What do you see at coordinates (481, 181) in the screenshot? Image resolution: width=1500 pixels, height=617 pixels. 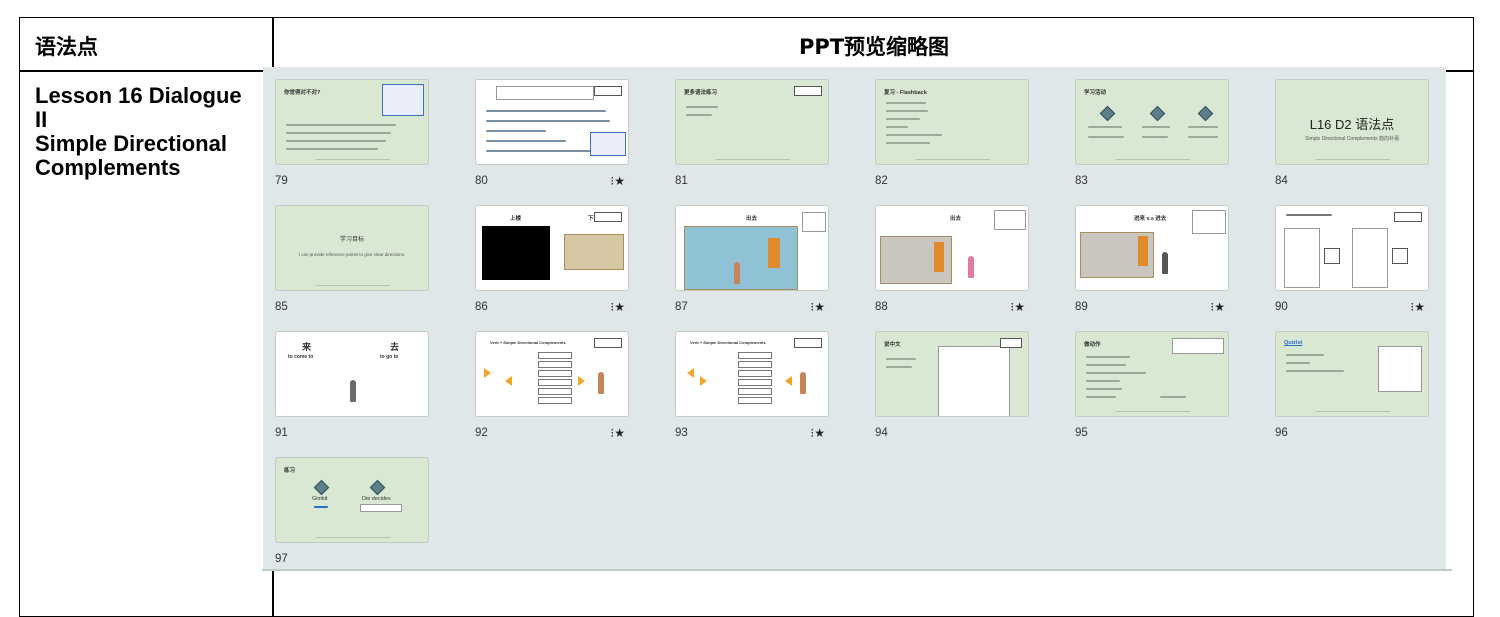 I see `slide-number: 80` at bounding box center [481, 181].